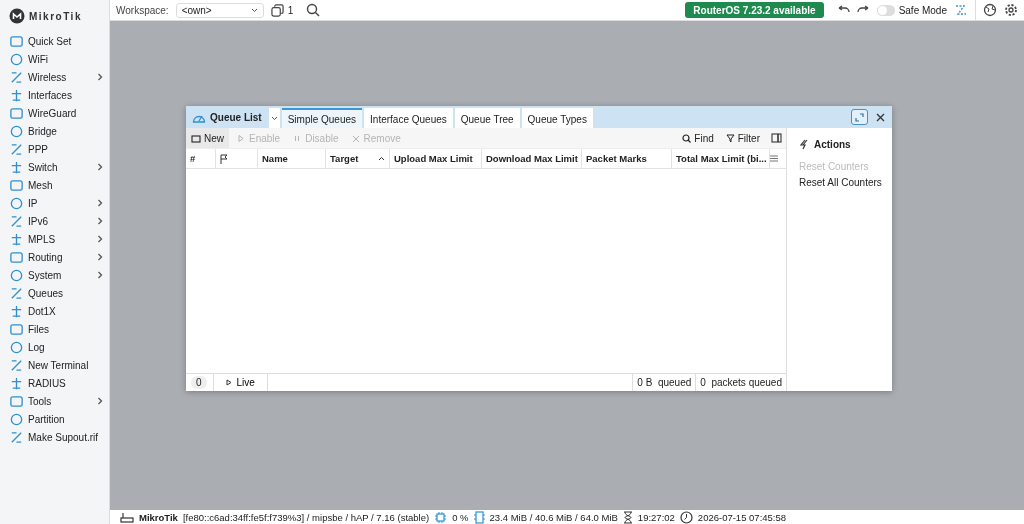 This screenshot has width=1024, height=524. Describe the element at coordinates (277, 10) in the screenshot. I see `windows-icon` at that location.